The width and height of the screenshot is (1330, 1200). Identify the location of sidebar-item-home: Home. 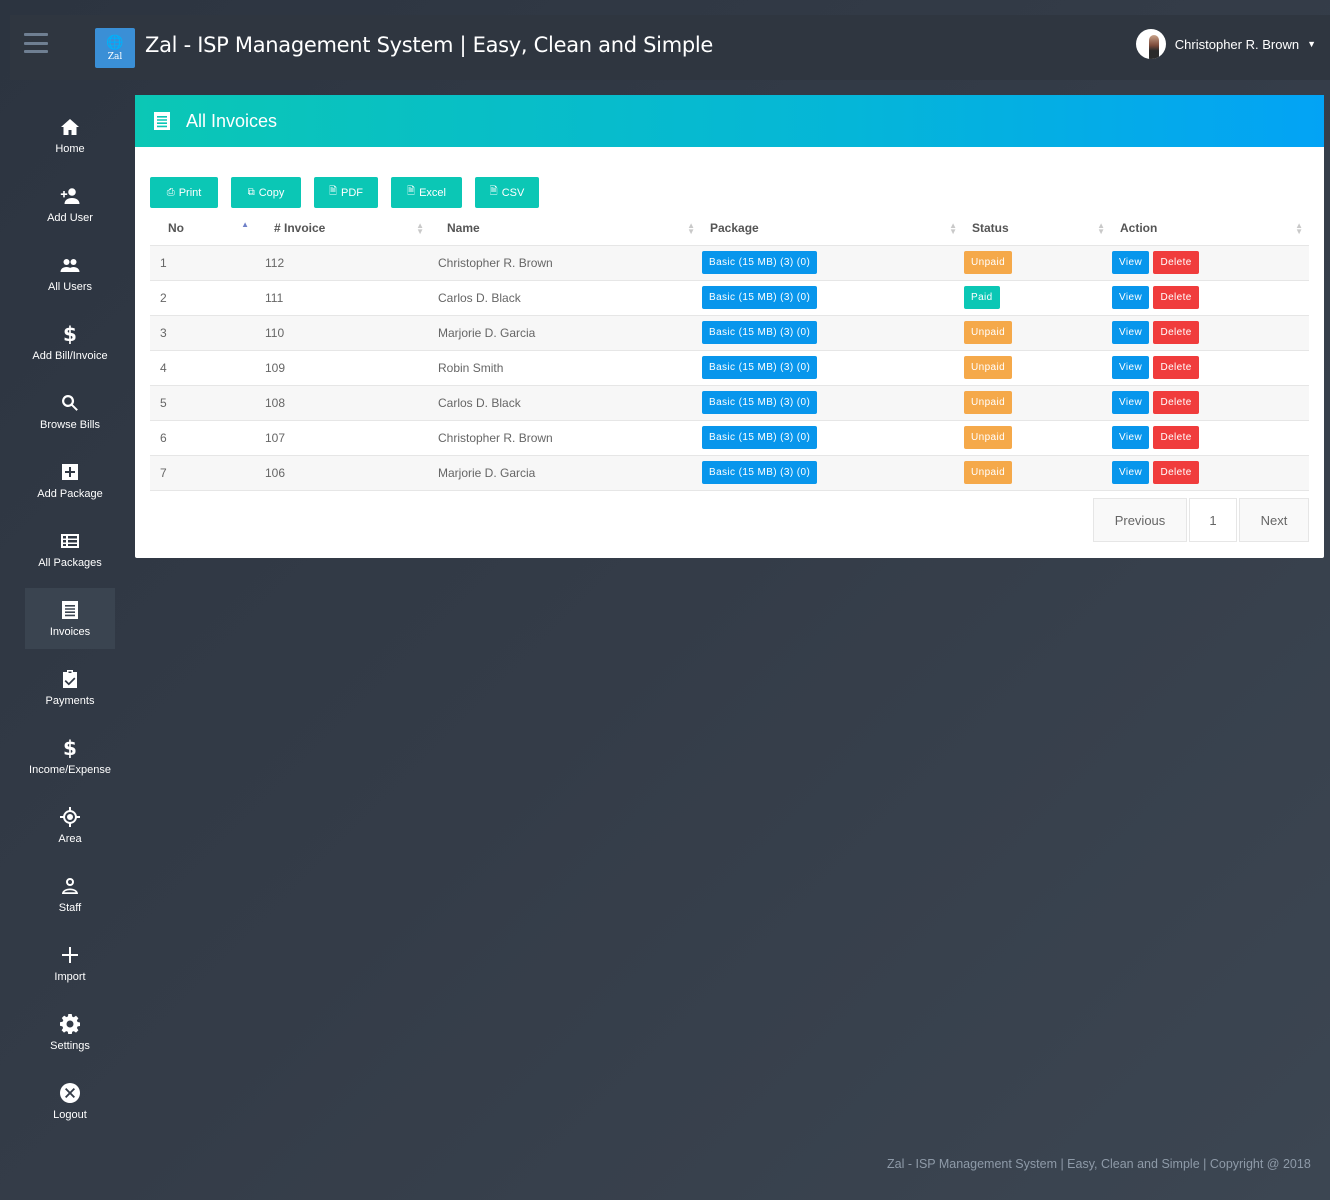
(70, 135).